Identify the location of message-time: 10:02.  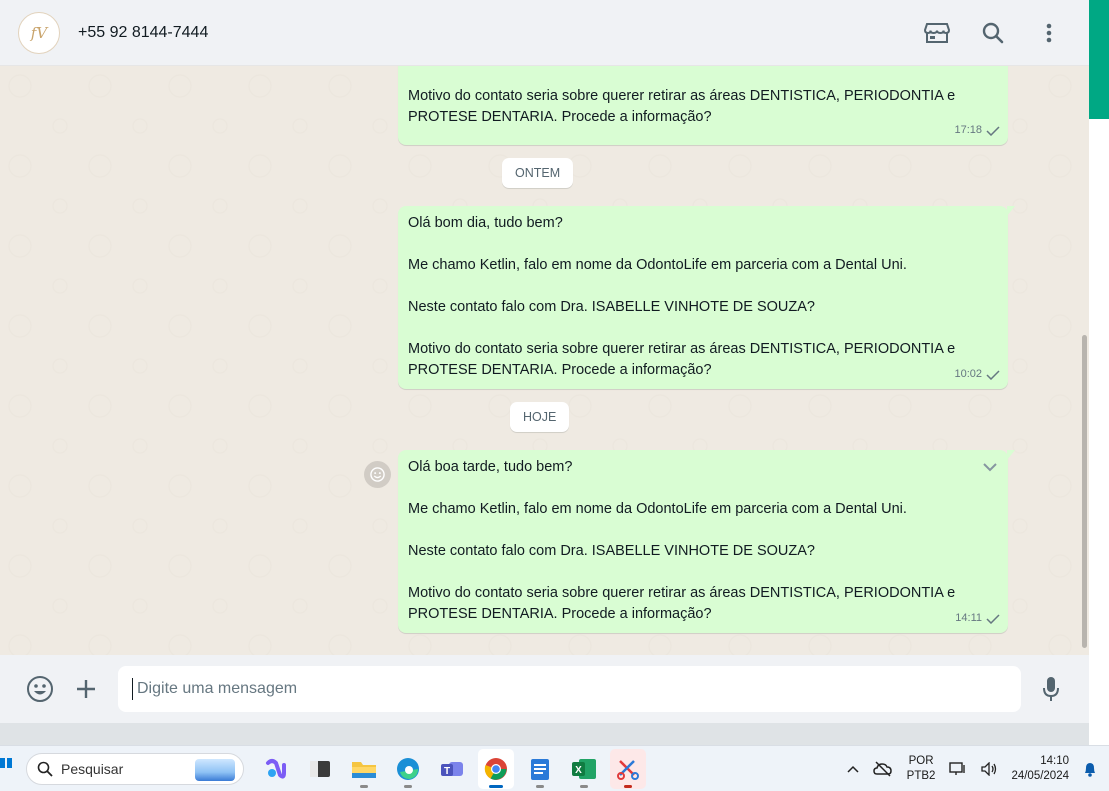
(968, 374).